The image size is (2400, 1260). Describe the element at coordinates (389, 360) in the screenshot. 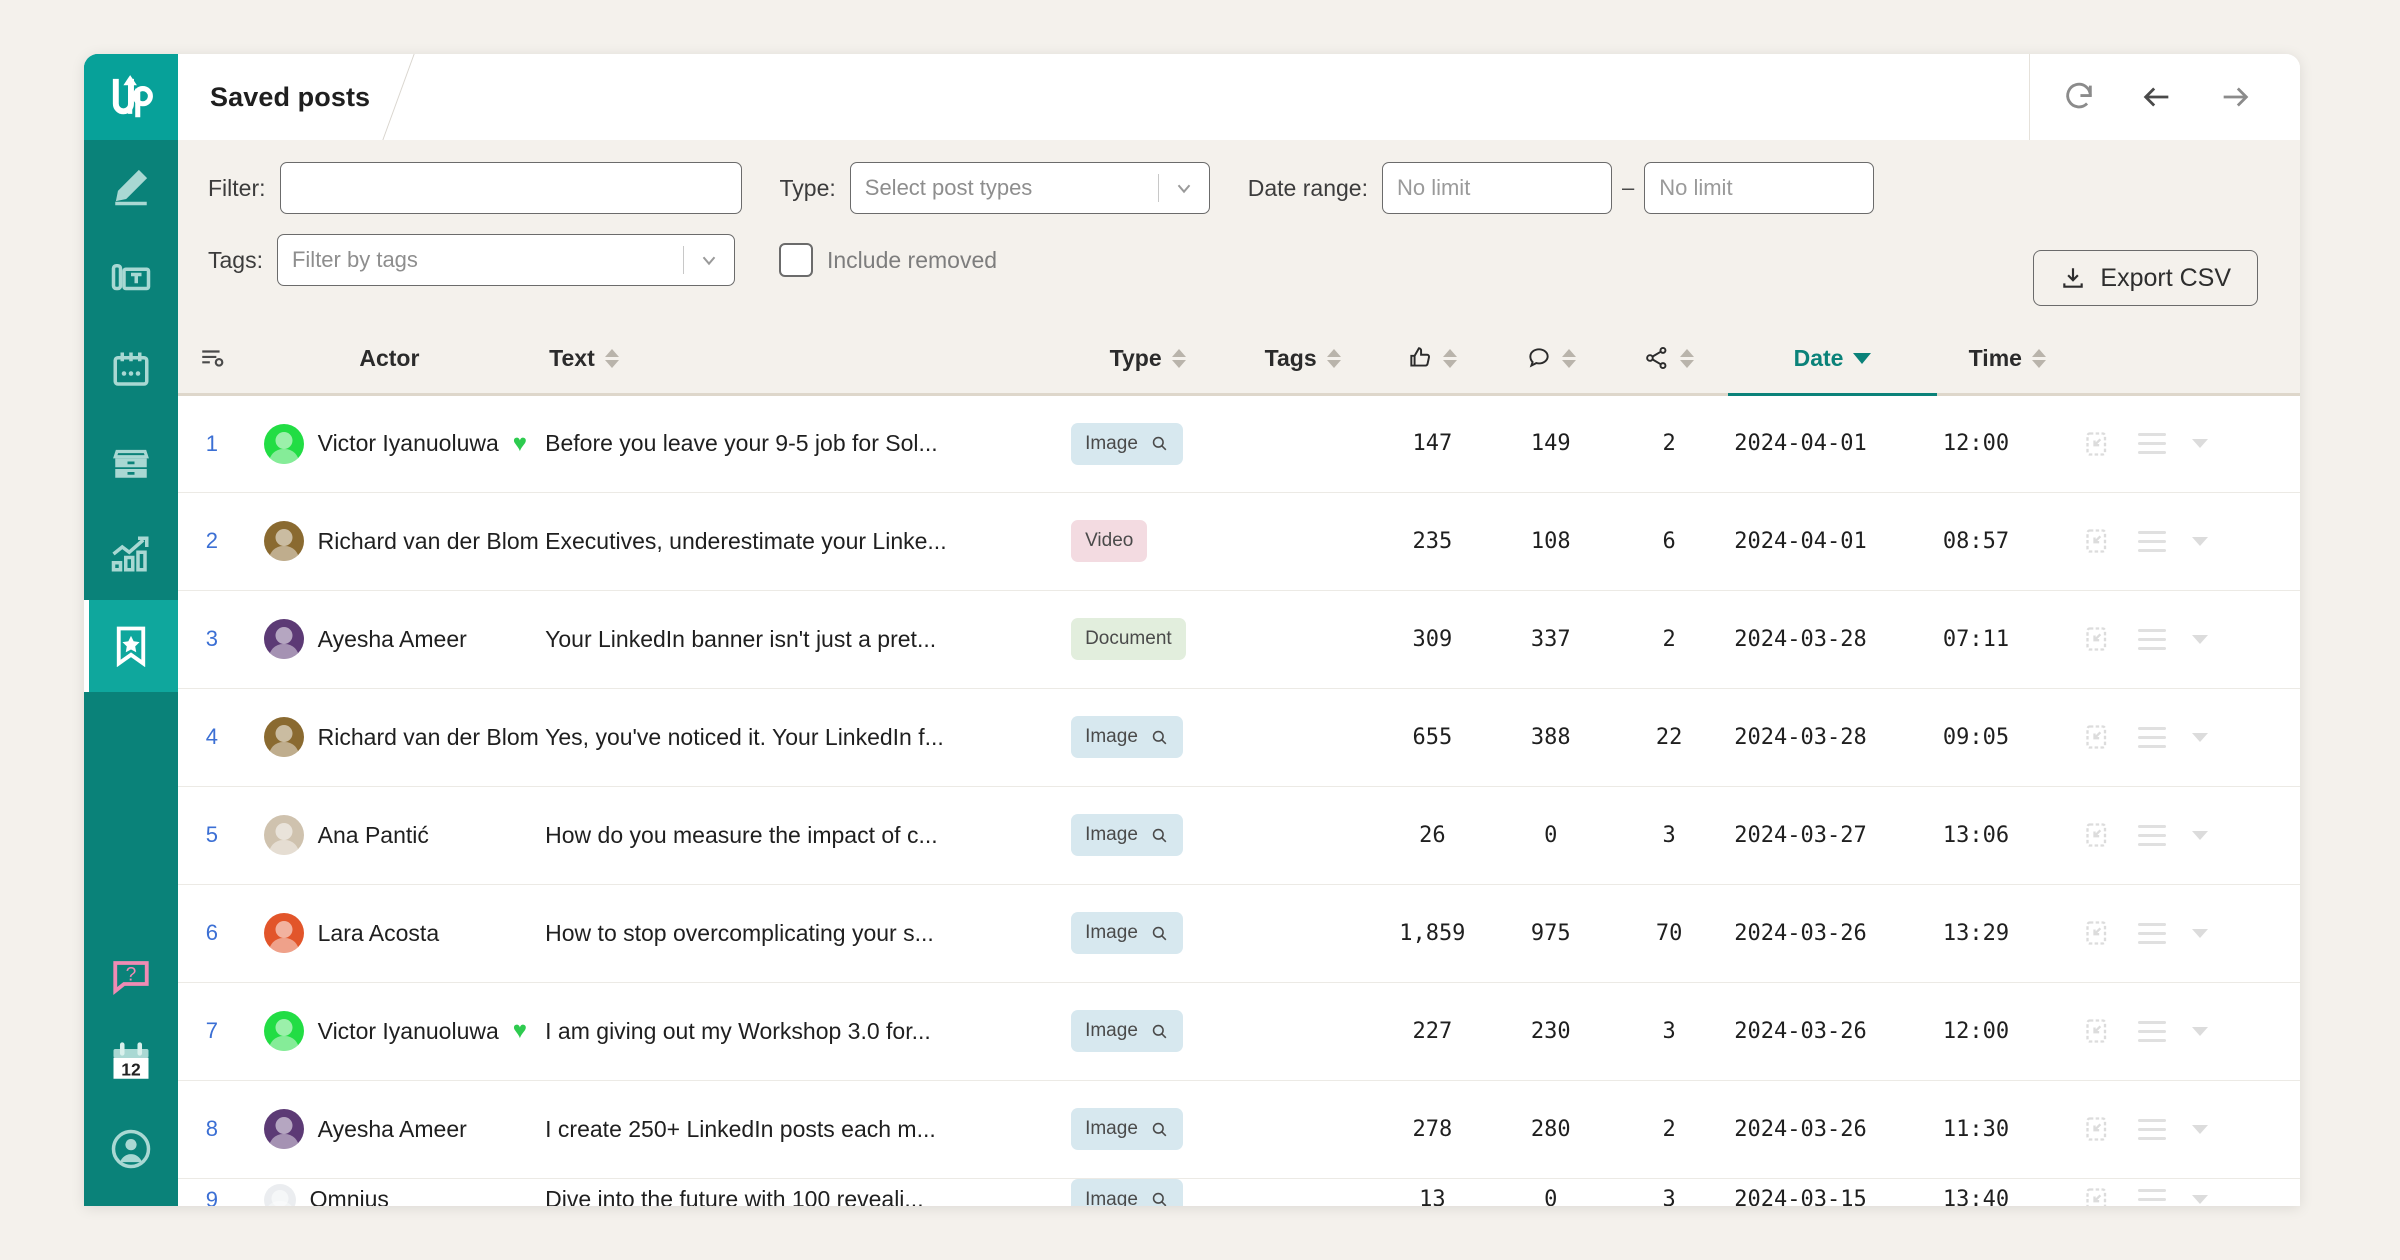

I see `column-header-actor: Actor` at that location.